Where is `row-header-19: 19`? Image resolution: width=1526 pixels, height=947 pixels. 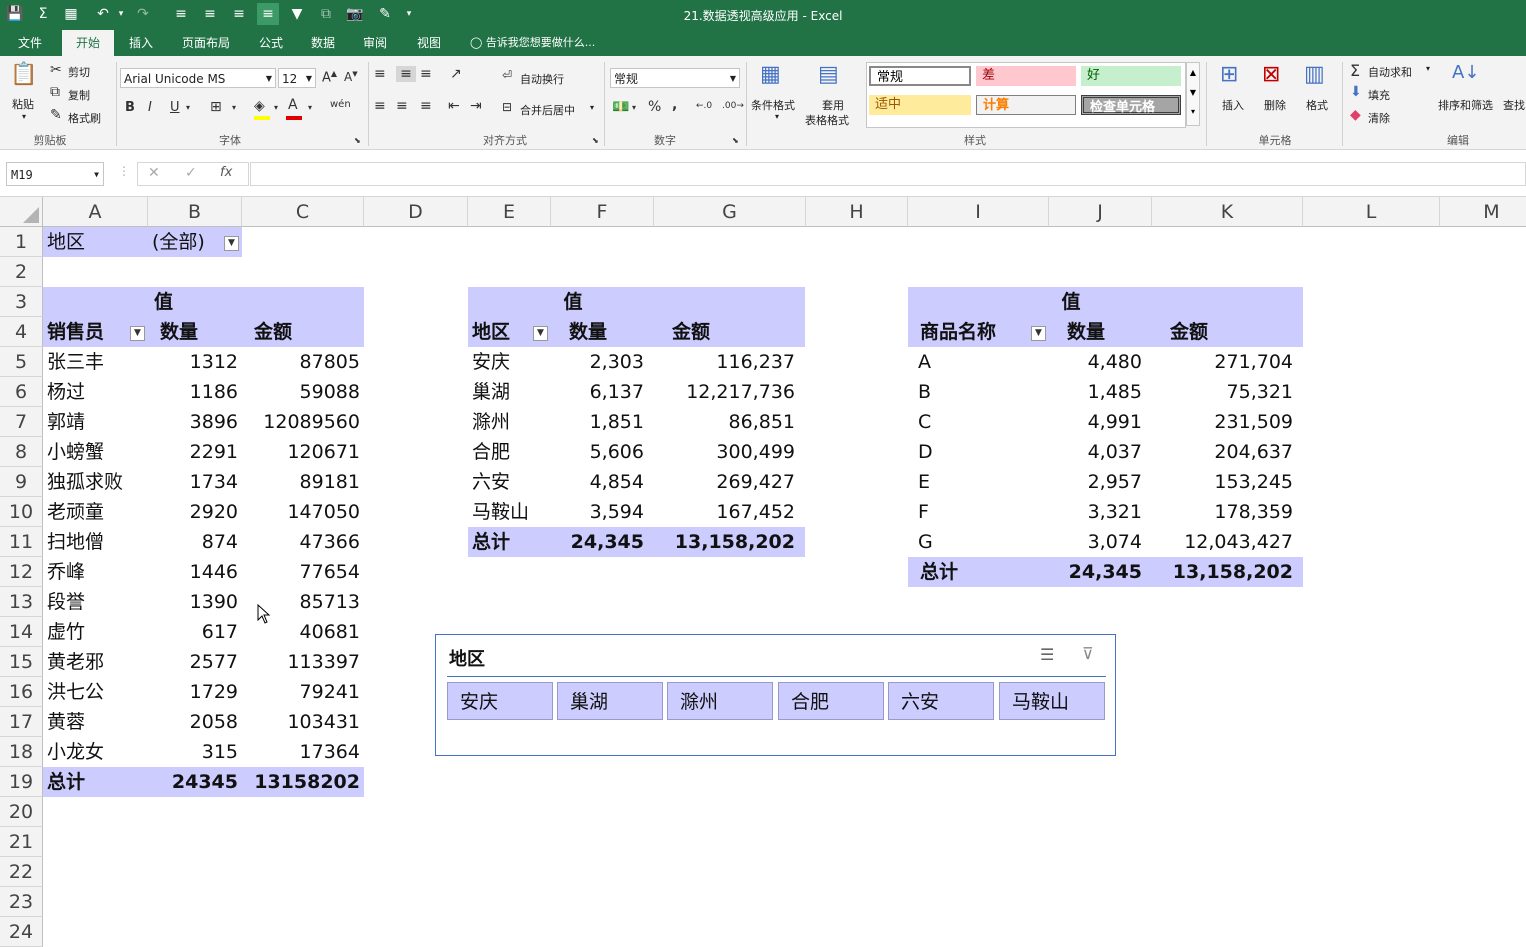 row-header-19: 19 is located at coordinates (21, 782).